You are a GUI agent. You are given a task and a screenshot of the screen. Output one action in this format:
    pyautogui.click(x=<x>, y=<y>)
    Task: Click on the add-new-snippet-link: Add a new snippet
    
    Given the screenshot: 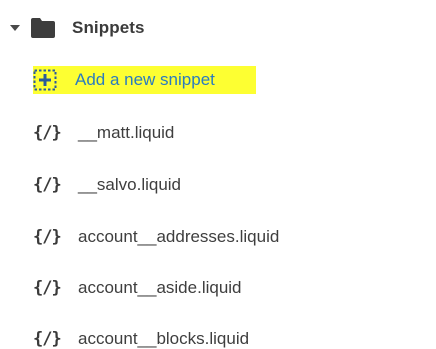 What is the action you would take?
    pyautogui.click(x=144, y=80)
    